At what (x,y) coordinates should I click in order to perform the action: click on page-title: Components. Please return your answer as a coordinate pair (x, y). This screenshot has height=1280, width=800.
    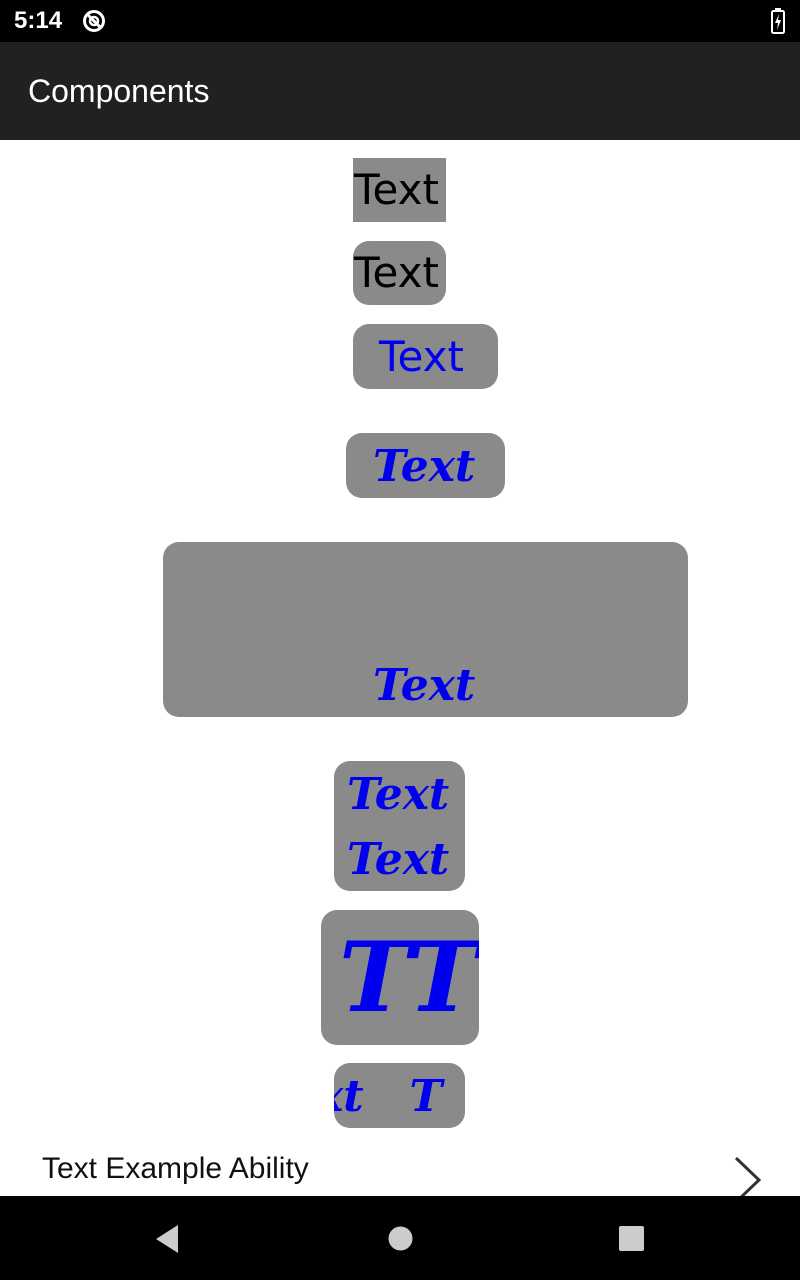
    Looking at the image, I should click on (119, 91).